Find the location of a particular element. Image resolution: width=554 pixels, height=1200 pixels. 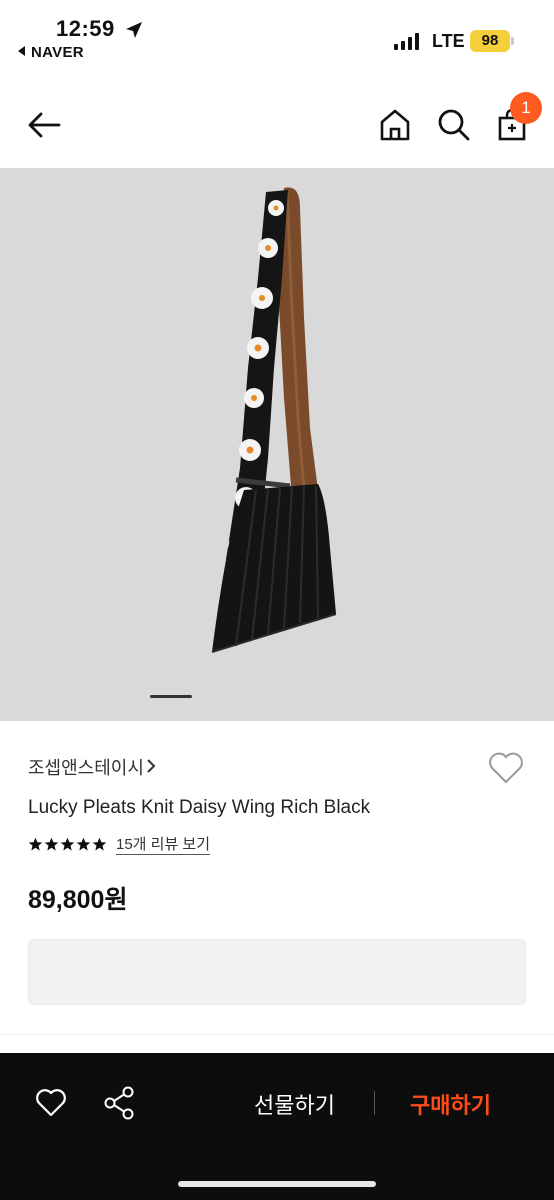

home-icon is located at coordinates (395, 125).